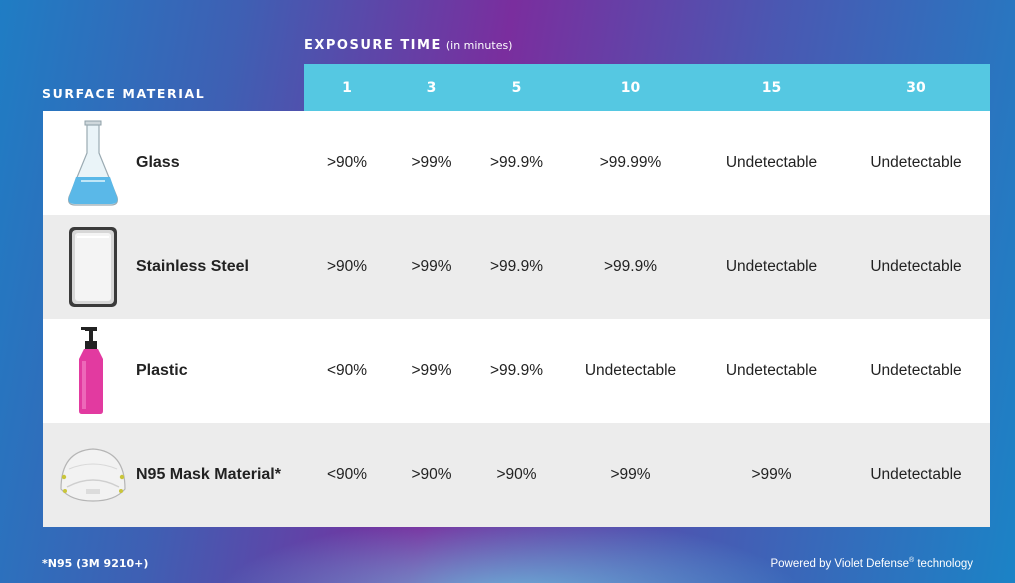 The image size is (1015, 583). What do you see at coordinates (916, 87) in the screenshot?
I see `column-header-30: 30` at bounding box center [916, 87].